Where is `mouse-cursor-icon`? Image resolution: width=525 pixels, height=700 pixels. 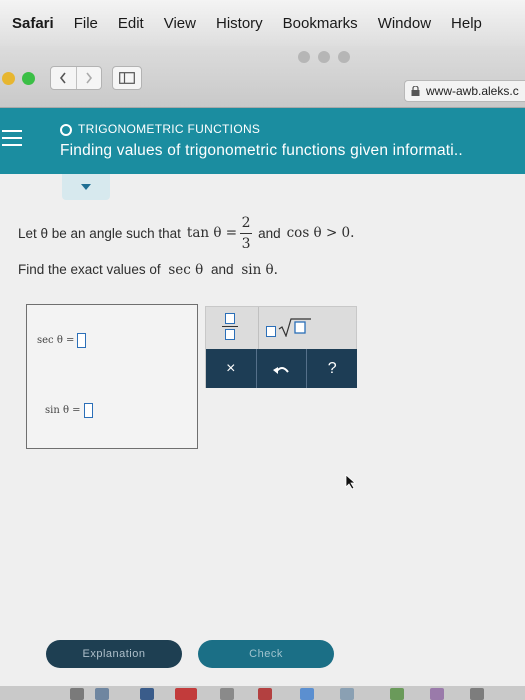 mouse-cursor-icon is located at coordinates (351, 482).